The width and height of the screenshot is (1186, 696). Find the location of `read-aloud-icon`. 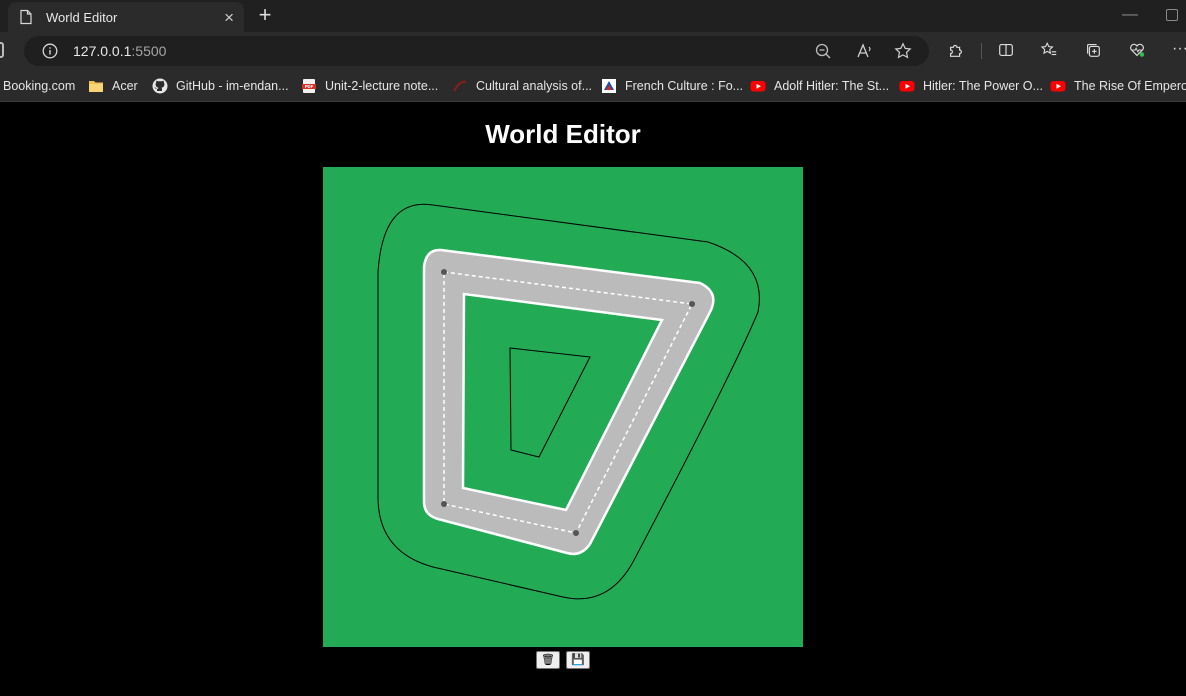

read-aloud-icon is located at coordinates (865, 51).